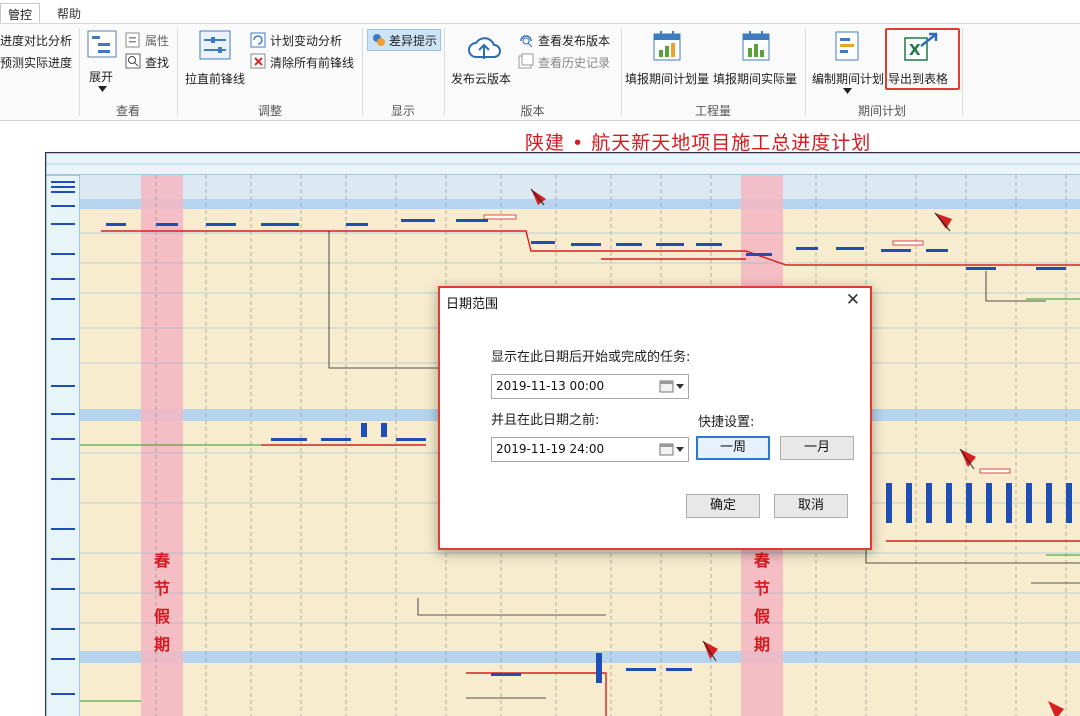 The width and height of the screenshot is (1080, 716). I want to click on end-date-picker: 2019-11-19 24:00, so click(590, 449).